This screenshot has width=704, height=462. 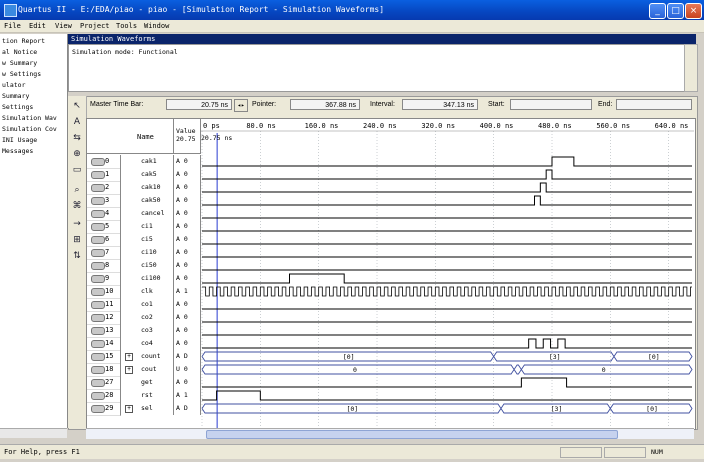 What do you see at coordinates (447, 278) in the screenshot?
I see `waveform-ci100` at bounding box center [447, 278].